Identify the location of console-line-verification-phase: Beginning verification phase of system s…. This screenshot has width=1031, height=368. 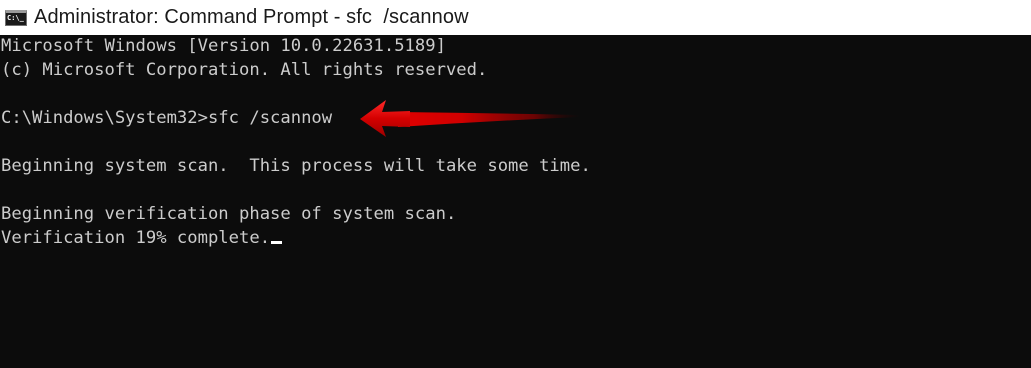
(229, 214).